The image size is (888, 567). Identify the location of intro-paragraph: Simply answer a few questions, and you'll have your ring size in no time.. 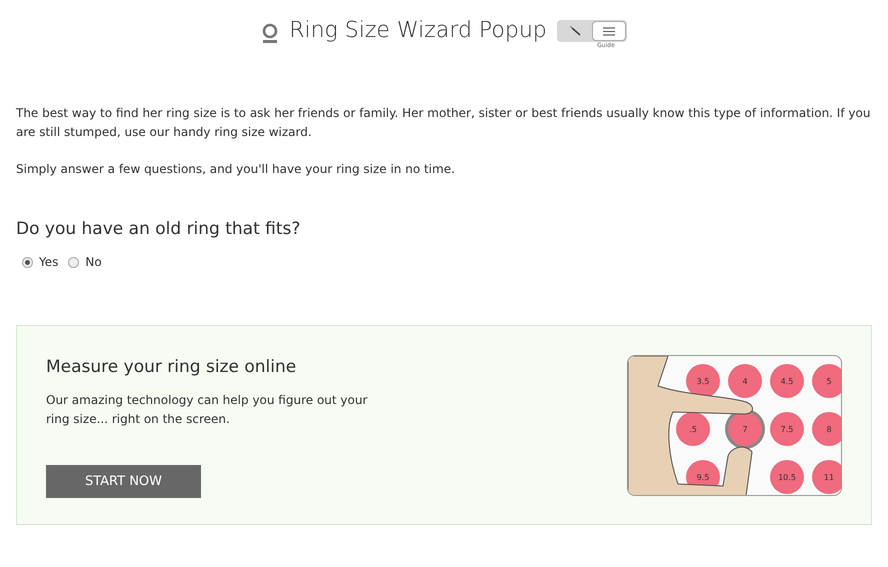
(236, 169).